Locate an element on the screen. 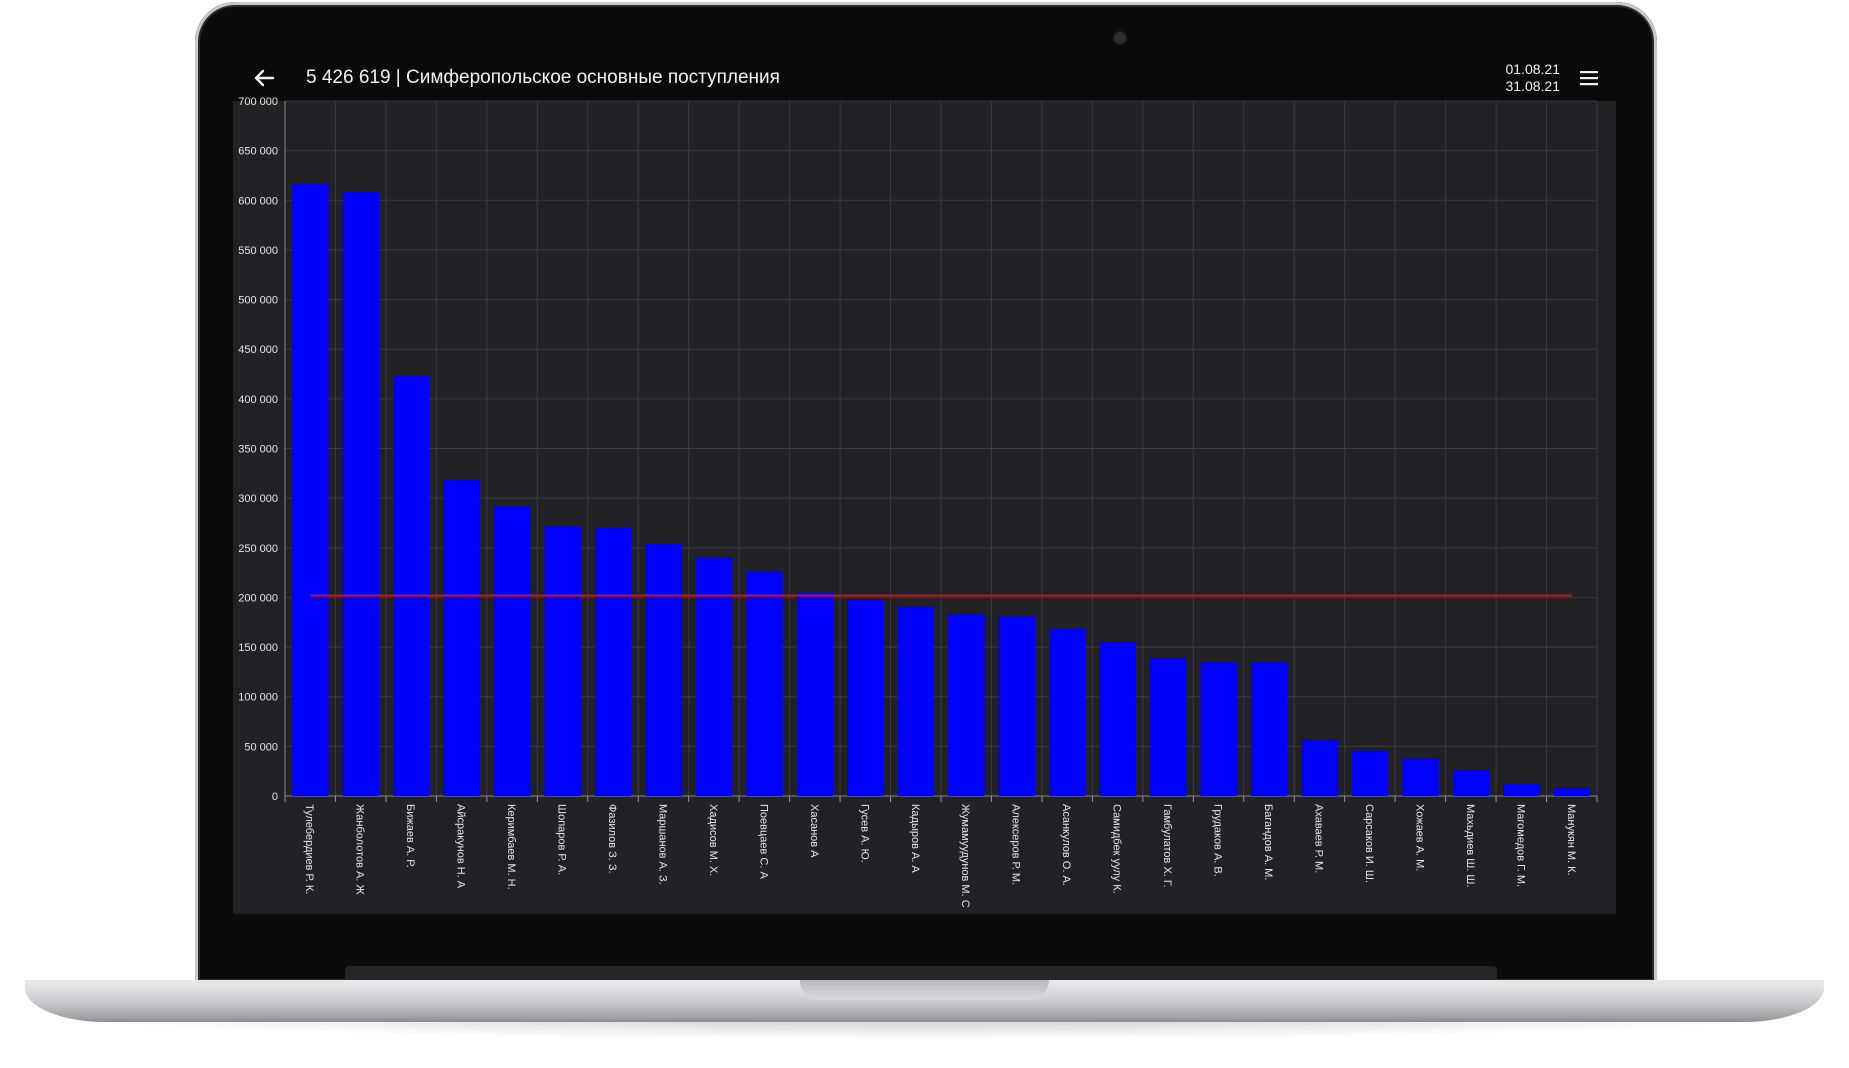 The width and height of the screenshot is (1849, 1068). laptop-base-notch is located at coordinates (924, 990).